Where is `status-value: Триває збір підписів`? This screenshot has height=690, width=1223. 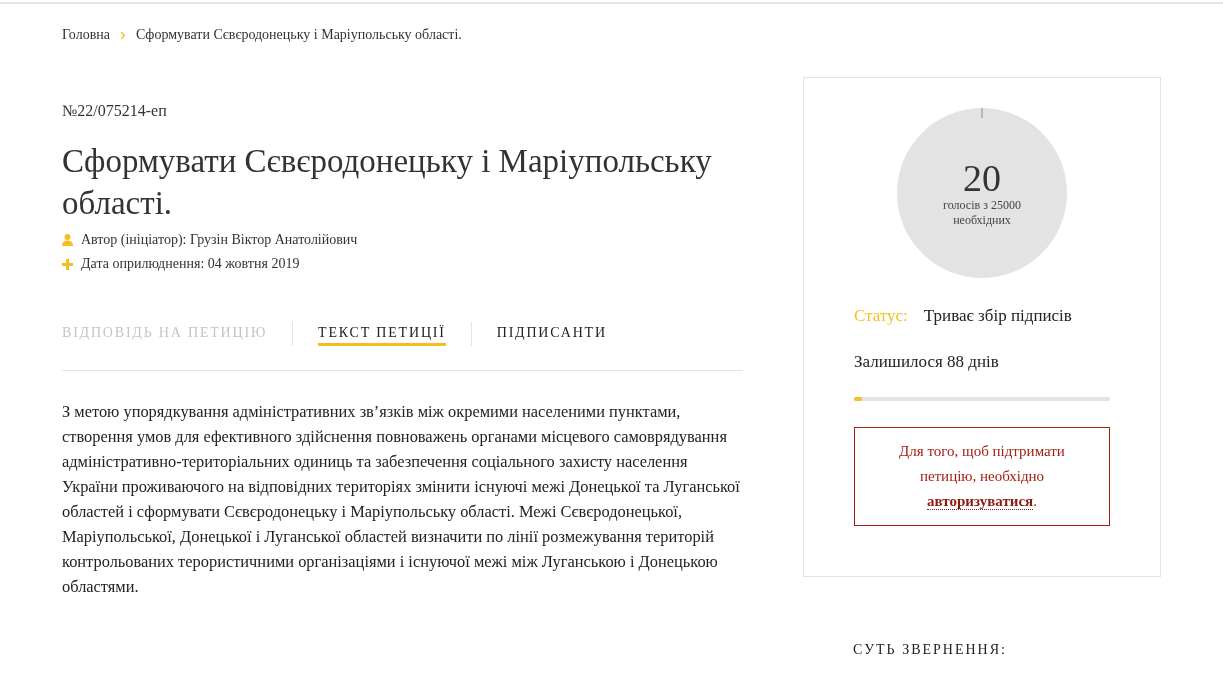
status-value: Триває збір підписів is located at coordinates (997, 316).